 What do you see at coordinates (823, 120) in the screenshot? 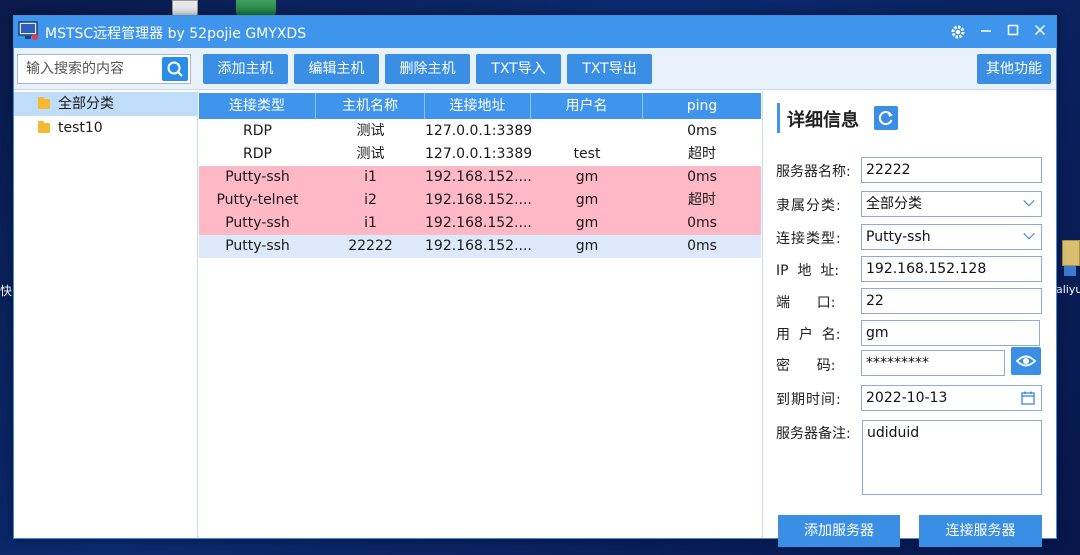
I see `detail-title: 详细信息` at bounding box center [823, 120].